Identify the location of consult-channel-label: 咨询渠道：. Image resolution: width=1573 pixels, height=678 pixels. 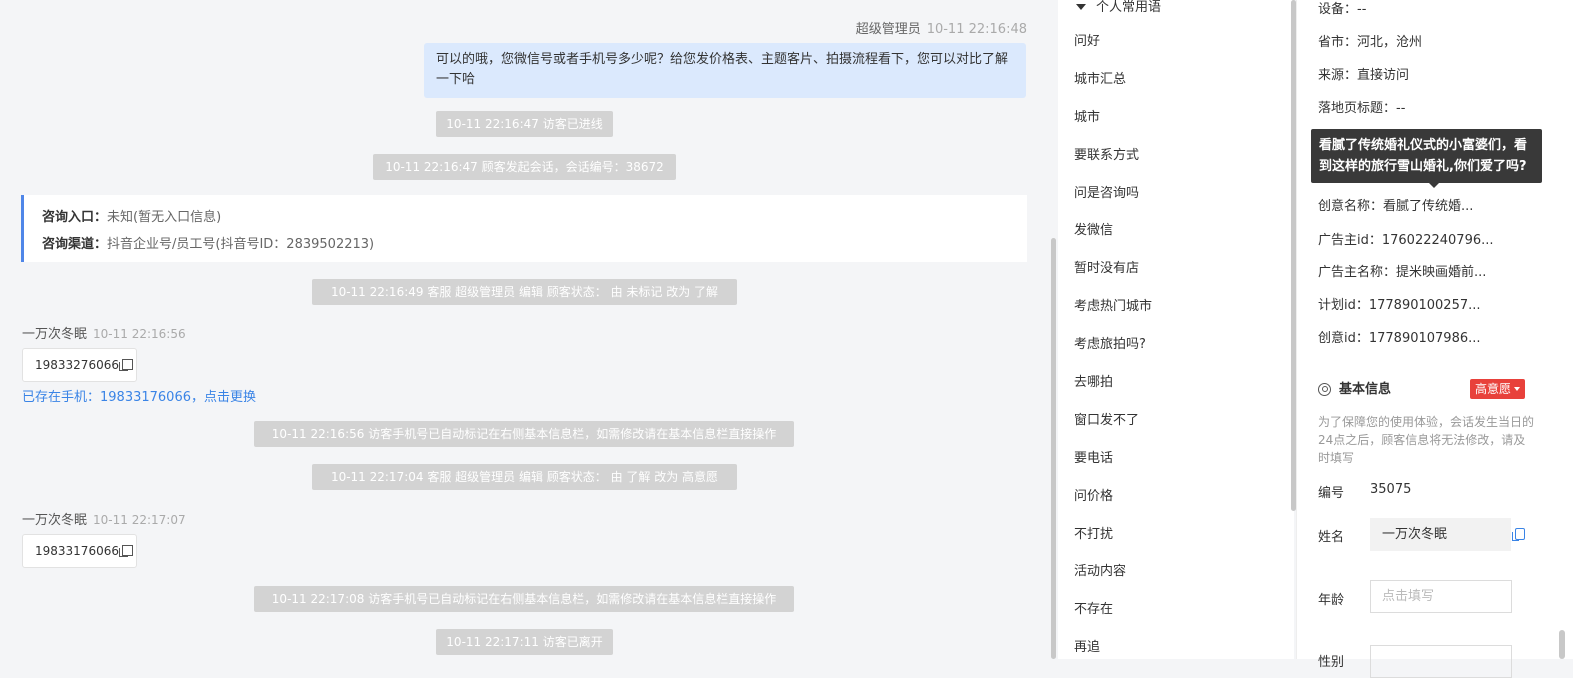
(75, 244).